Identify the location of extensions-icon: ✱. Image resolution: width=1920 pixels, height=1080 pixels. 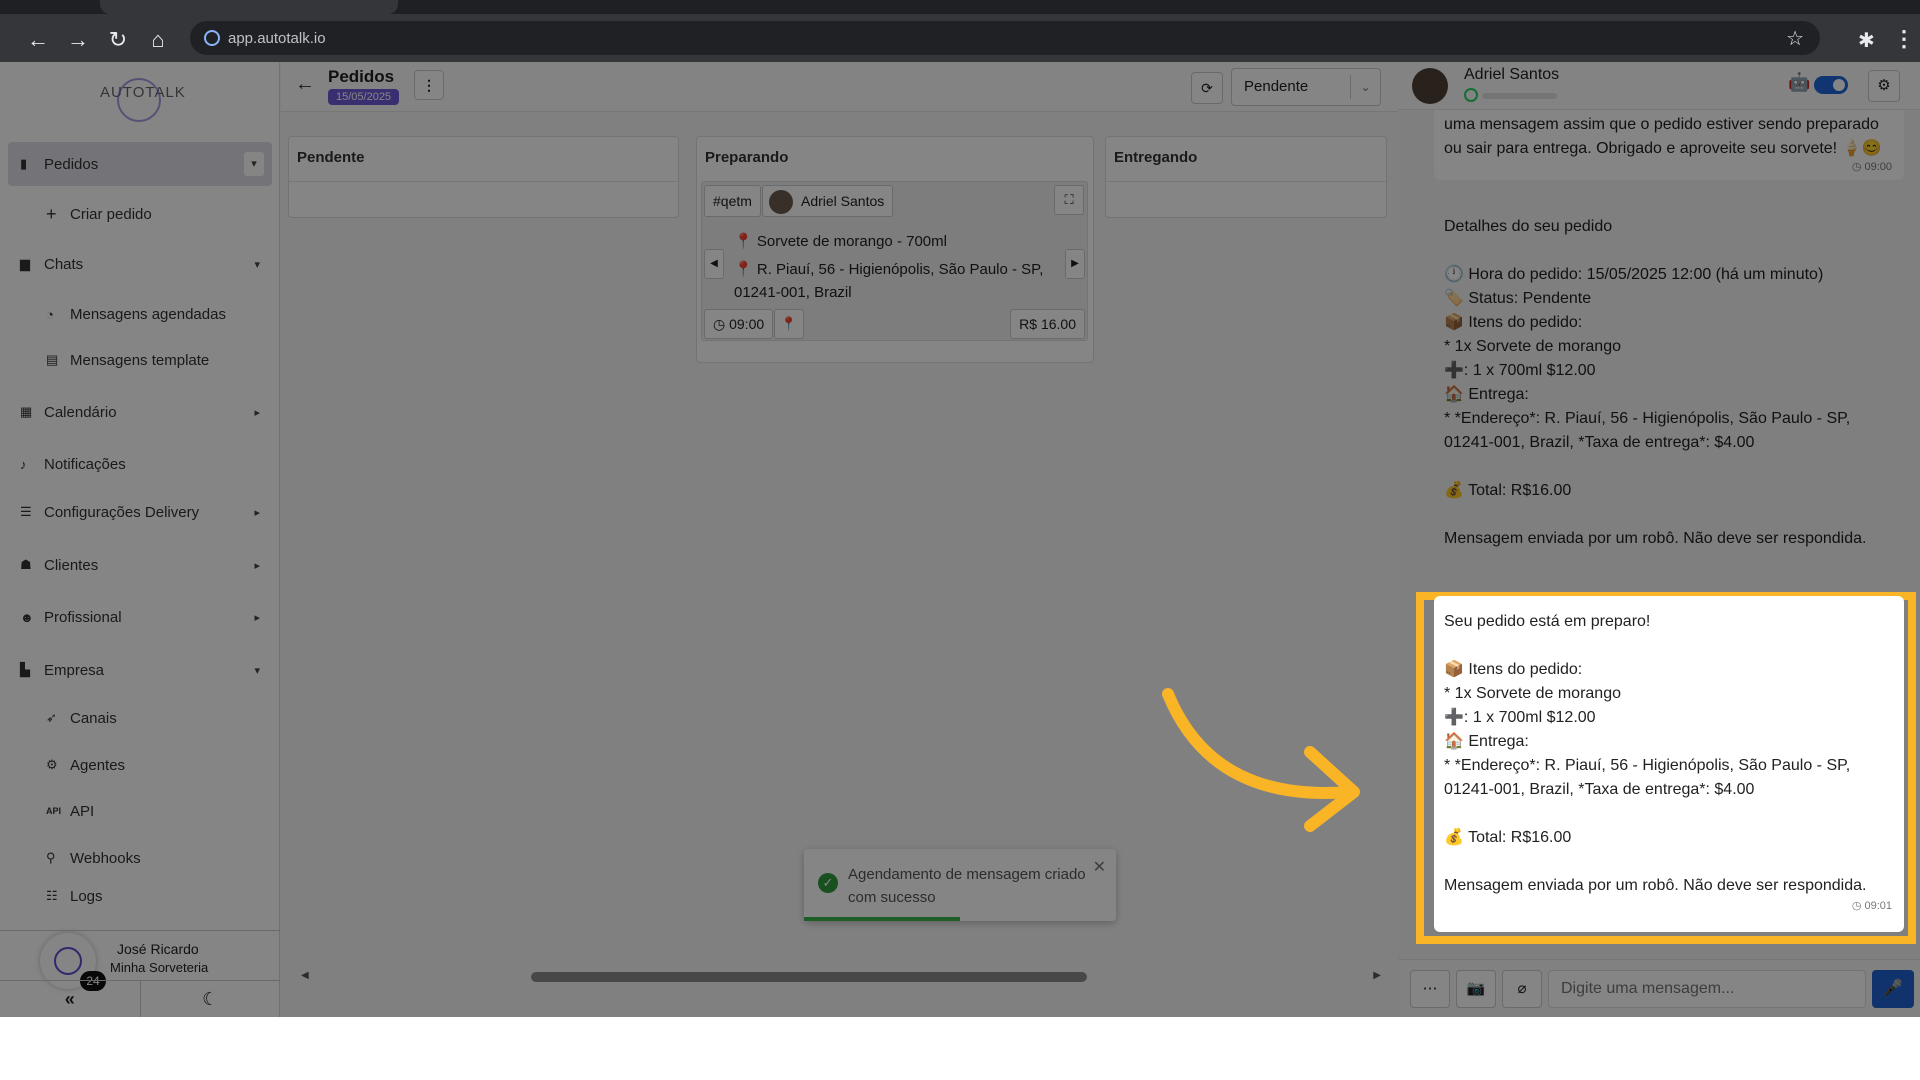
(1866, 40).